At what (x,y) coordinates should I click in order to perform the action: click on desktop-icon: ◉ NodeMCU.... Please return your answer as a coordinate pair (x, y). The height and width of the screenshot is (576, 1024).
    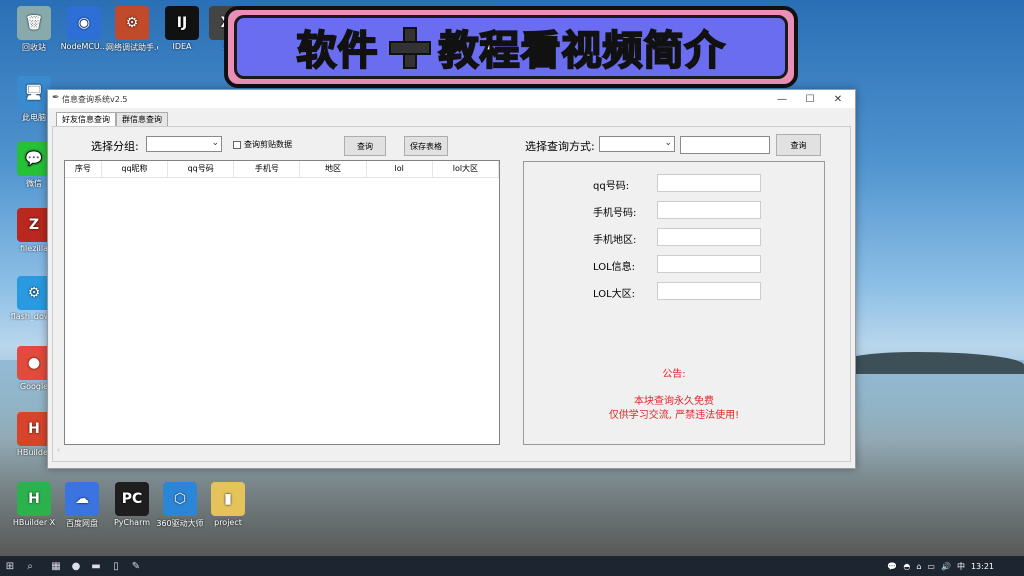
    Looking at the image, I should click on (84, 28).